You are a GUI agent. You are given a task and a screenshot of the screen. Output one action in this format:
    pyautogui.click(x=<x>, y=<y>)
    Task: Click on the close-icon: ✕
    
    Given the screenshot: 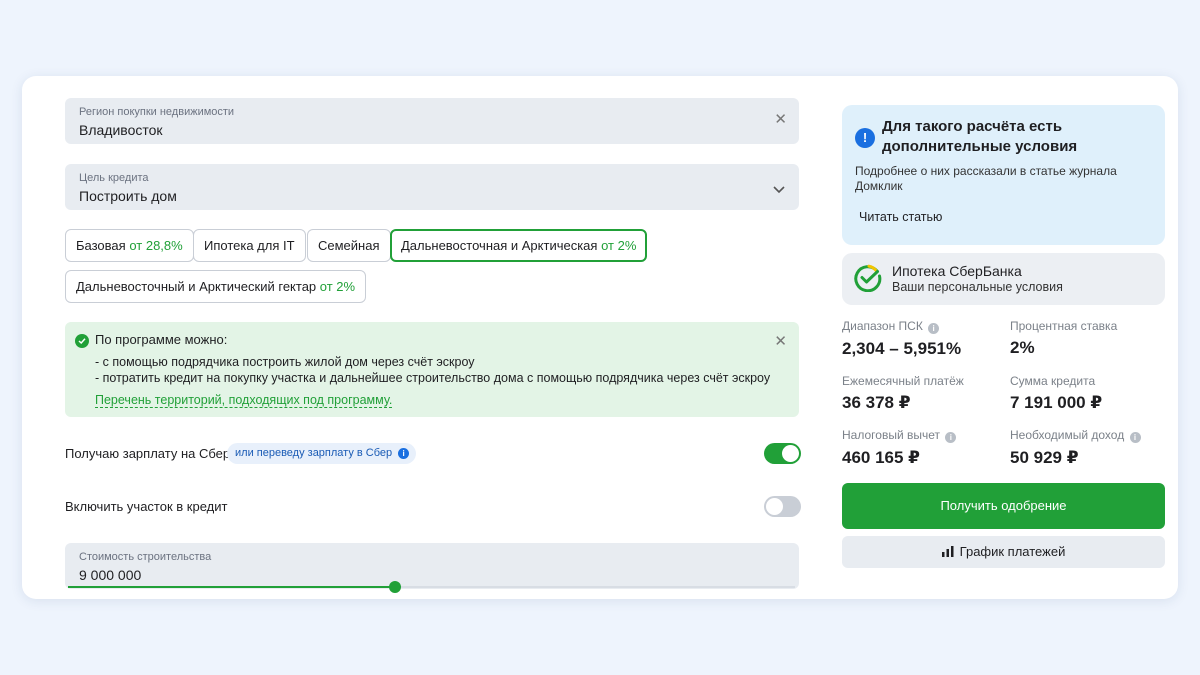 What is the action you would take?
    pyautogui.click(x=780, y=342)
    